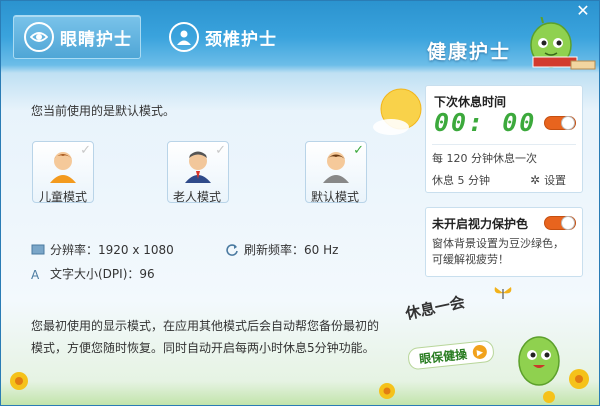  I want to click on gear-icon: ✲, so click(535, 180).